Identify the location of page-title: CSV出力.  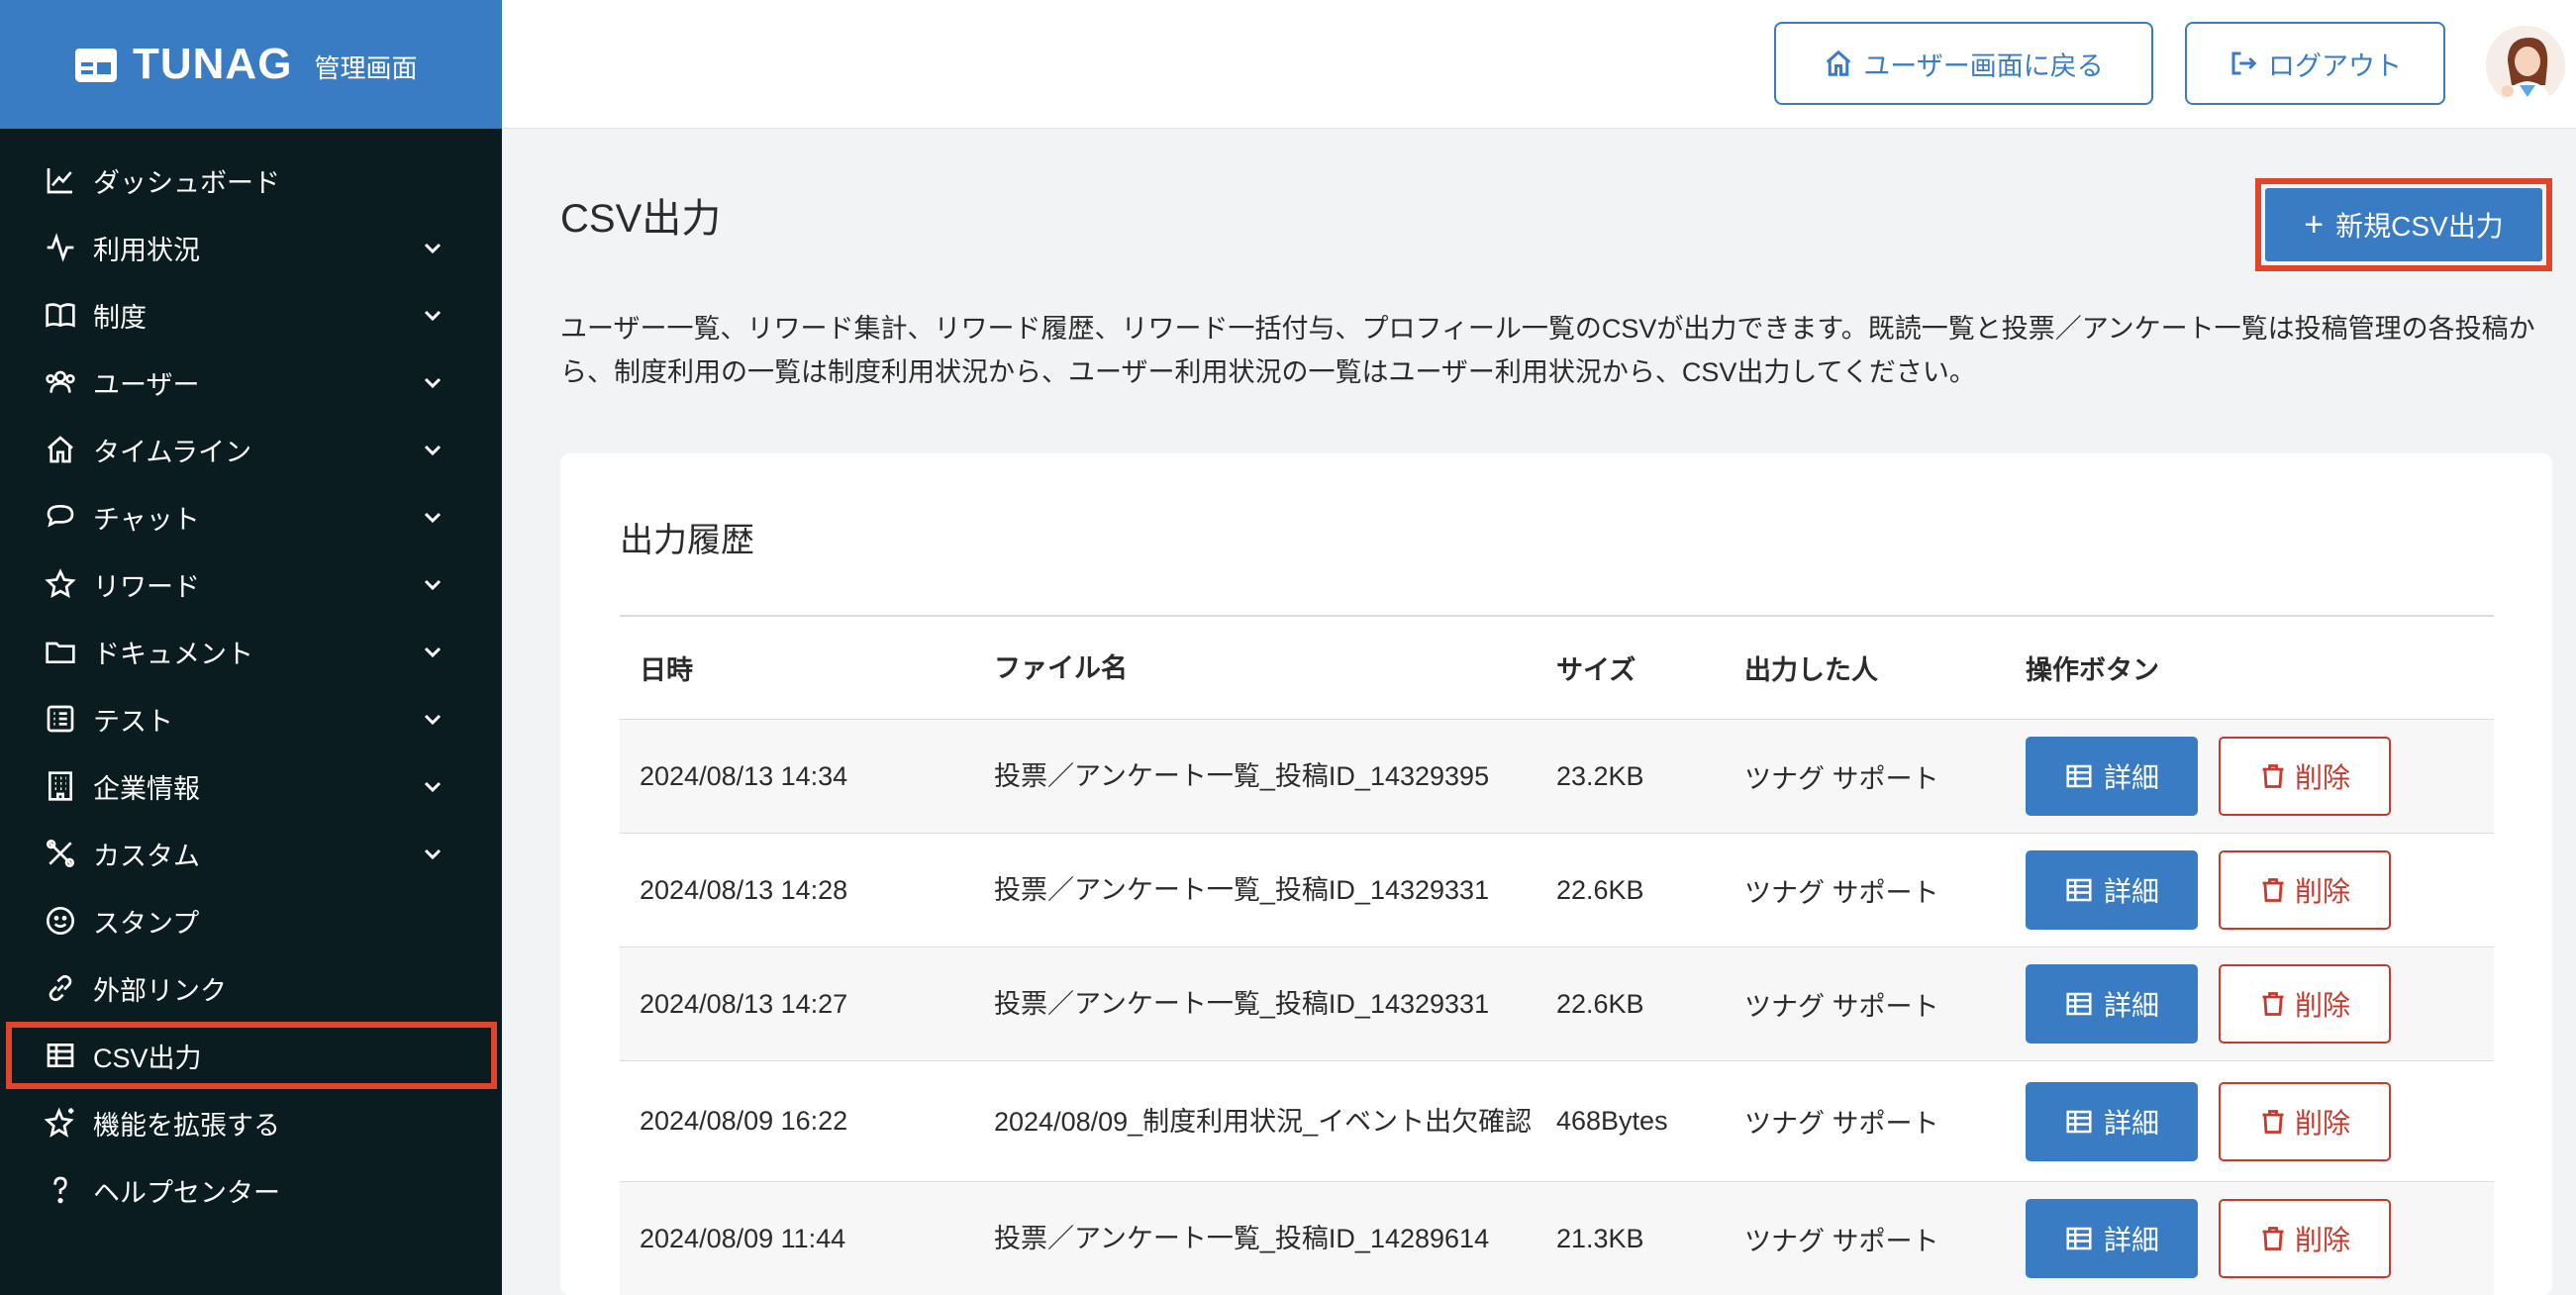
(641, 219).